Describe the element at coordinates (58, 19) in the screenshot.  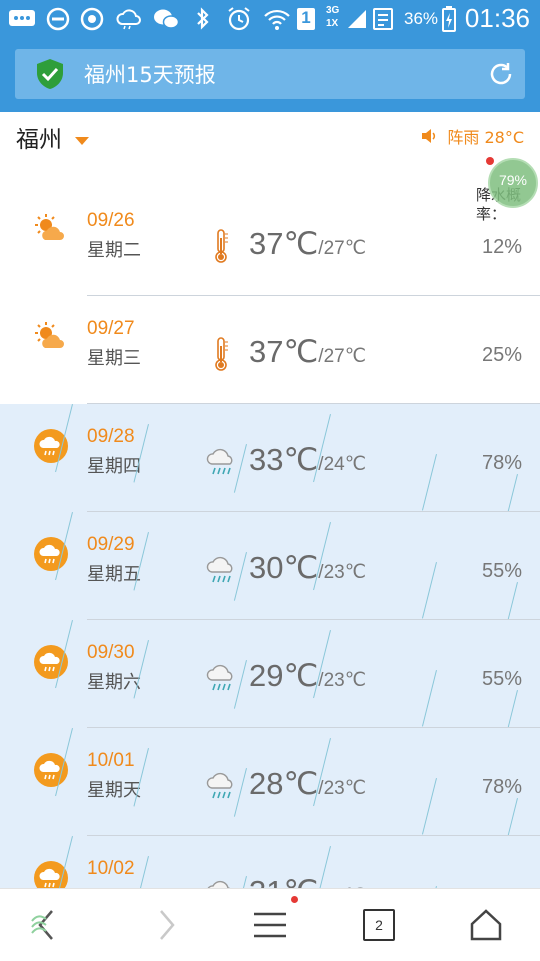
I see `do-not-disturb-icon` at that location.